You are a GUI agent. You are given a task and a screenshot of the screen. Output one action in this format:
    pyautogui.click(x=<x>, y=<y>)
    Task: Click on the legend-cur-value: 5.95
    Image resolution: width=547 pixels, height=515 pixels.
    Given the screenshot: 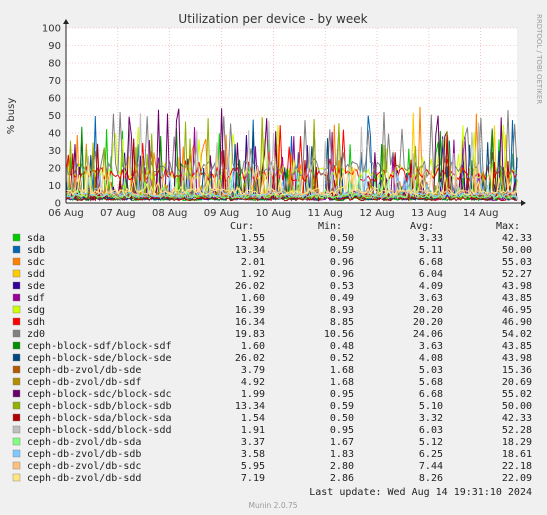 What is the action you would take?
    pyautogui.click(x=253, y=466)
    